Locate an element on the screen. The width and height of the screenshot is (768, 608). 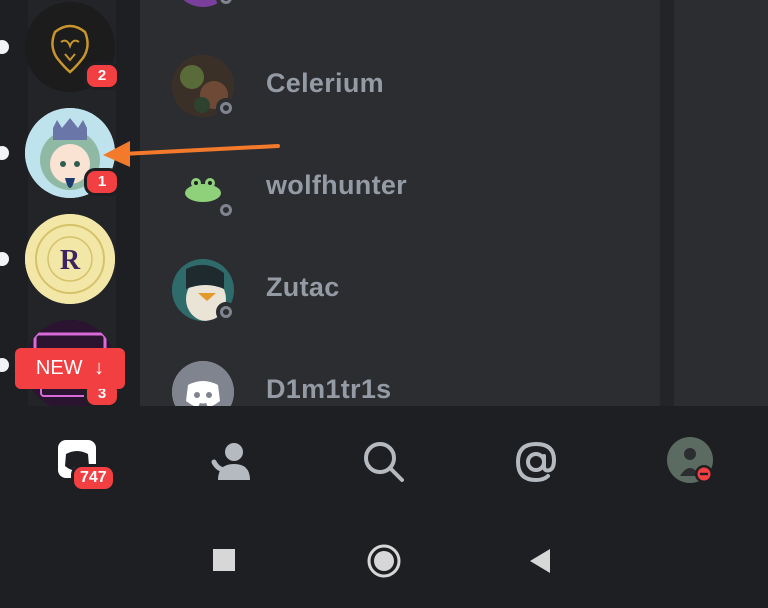
home-unread-badge: 747 is located at coordinates (93, 478).